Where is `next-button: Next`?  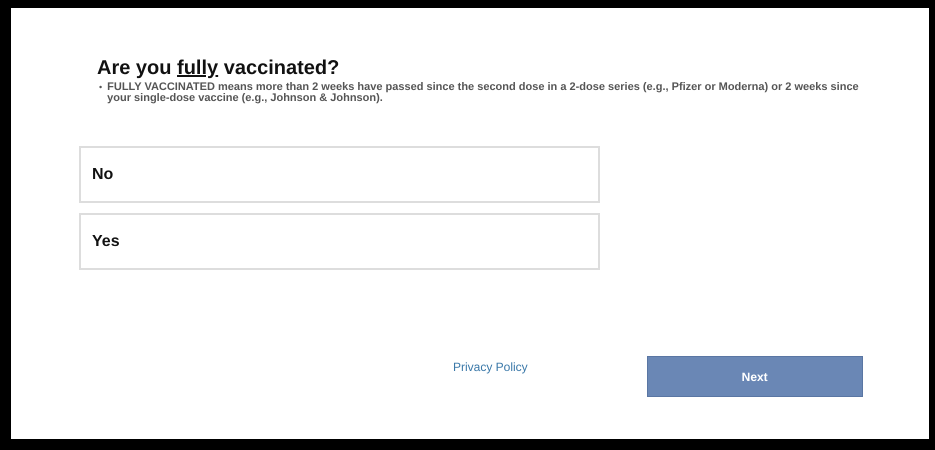
next-button: Next is located at coordinates (754, 376).